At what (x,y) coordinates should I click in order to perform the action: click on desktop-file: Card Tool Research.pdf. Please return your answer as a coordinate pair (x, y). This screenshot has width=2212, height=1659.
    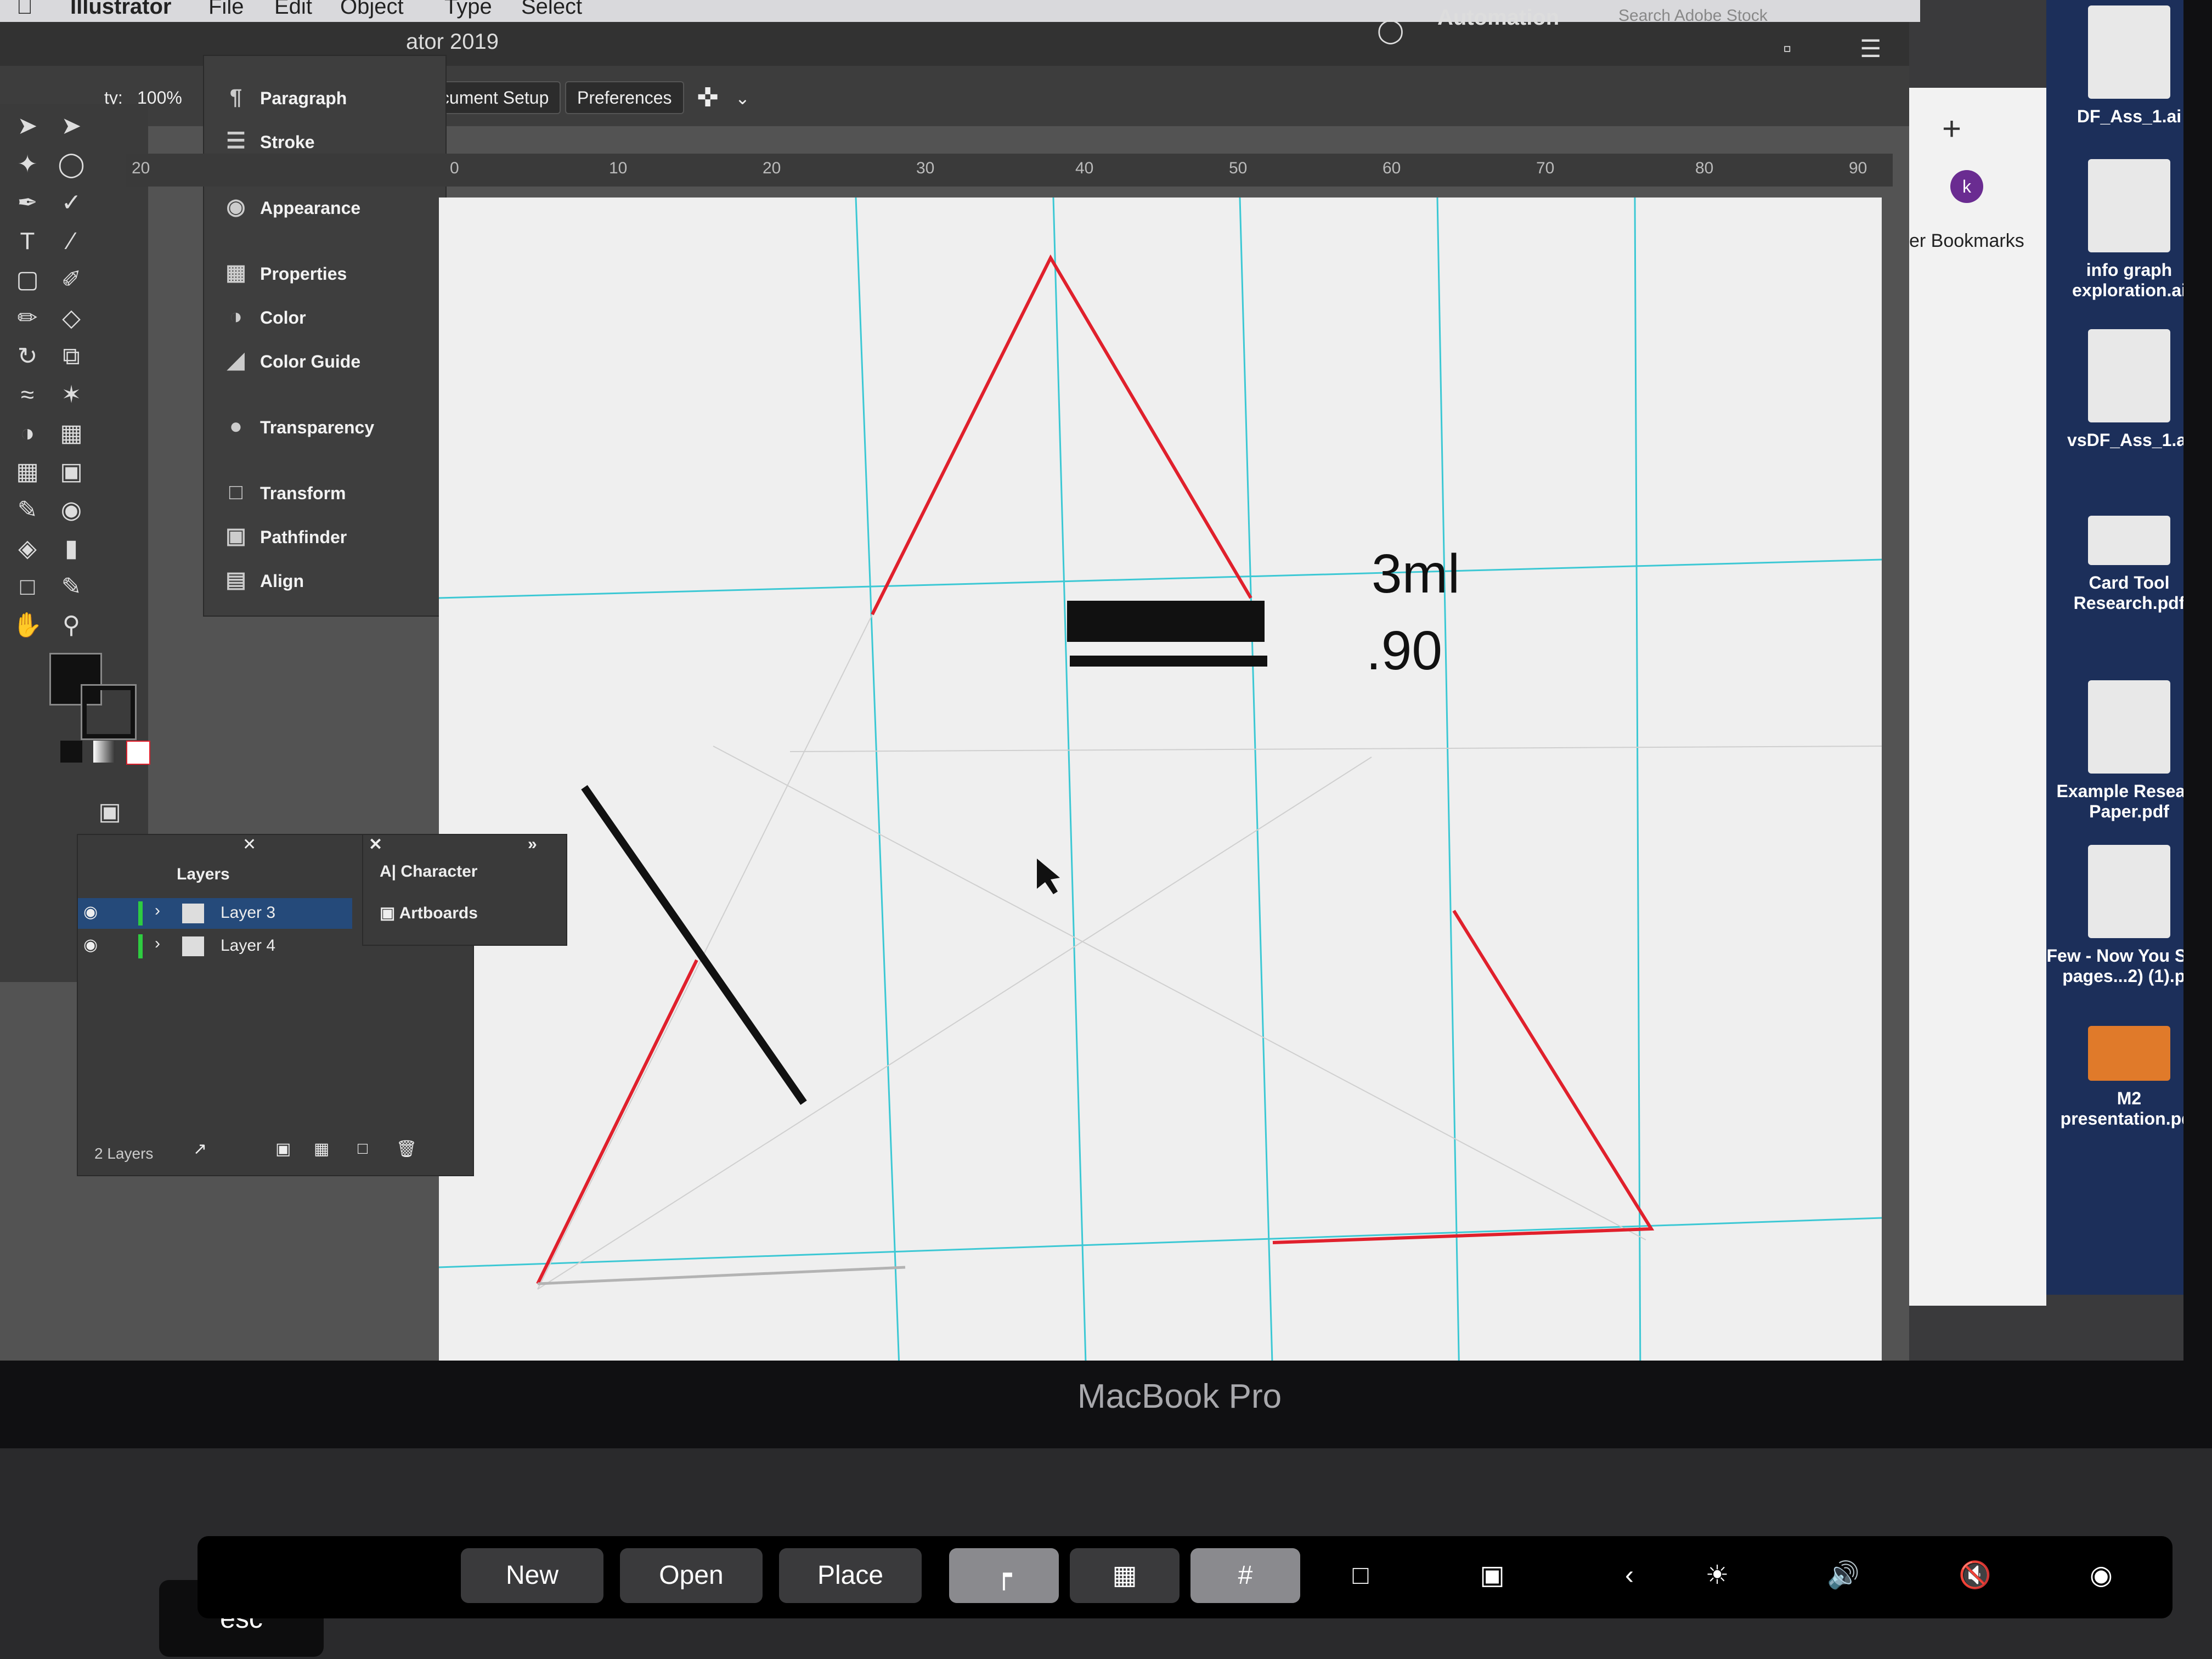
    Looking at the image, I should click on (2114, 565).